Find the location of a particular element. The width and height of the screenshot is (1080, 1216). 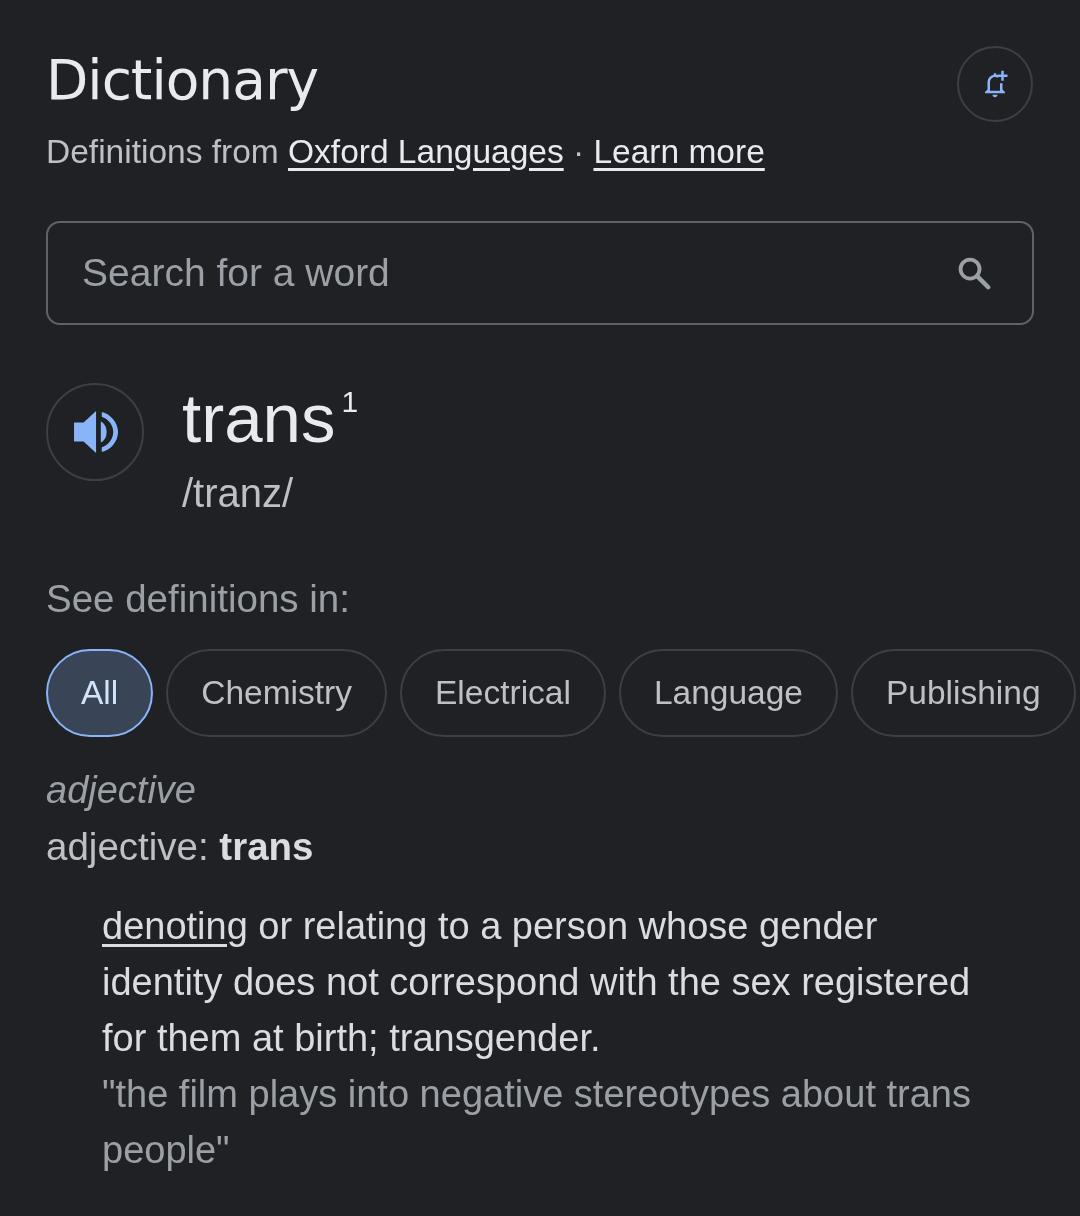

pronounce-button is located at coordinates (95, 432).